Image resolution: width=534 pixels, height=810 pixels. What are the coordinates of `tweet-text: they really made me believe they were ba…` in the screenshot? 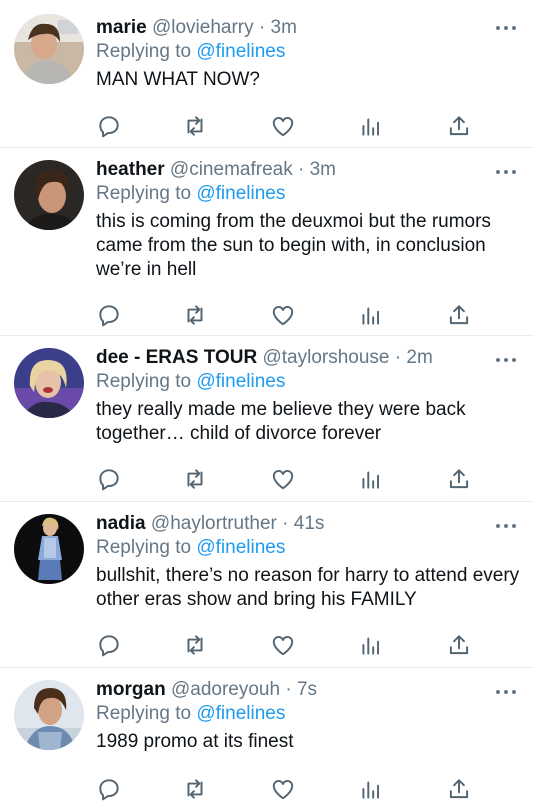 It's located at (281, 421).